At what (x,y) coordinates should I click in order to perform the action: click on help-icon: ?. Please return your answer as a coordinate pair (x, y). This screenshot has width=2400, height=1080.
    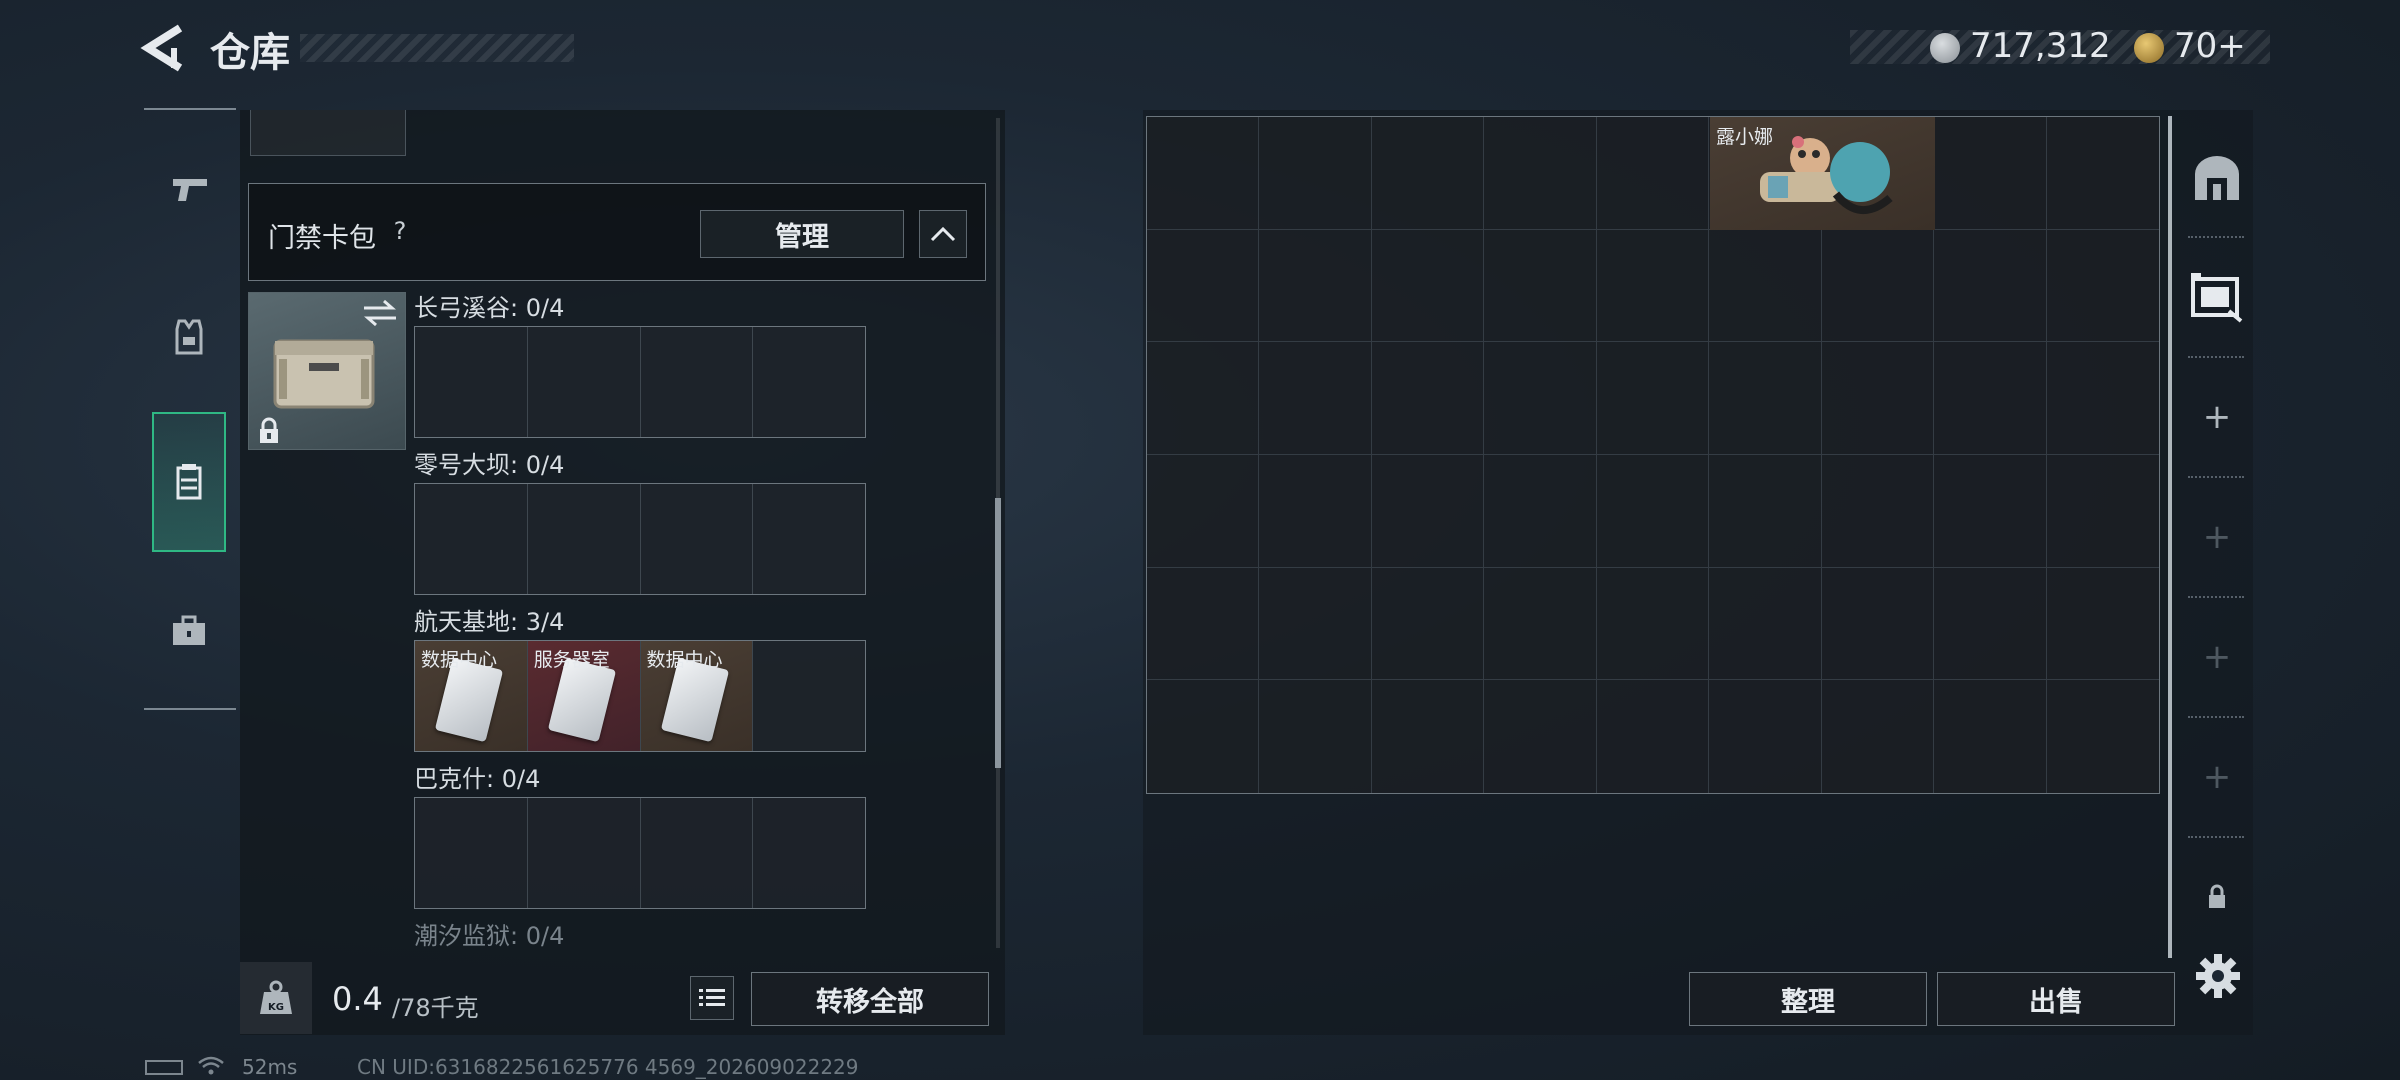
    Looking at the image, I should click on (400, 231).